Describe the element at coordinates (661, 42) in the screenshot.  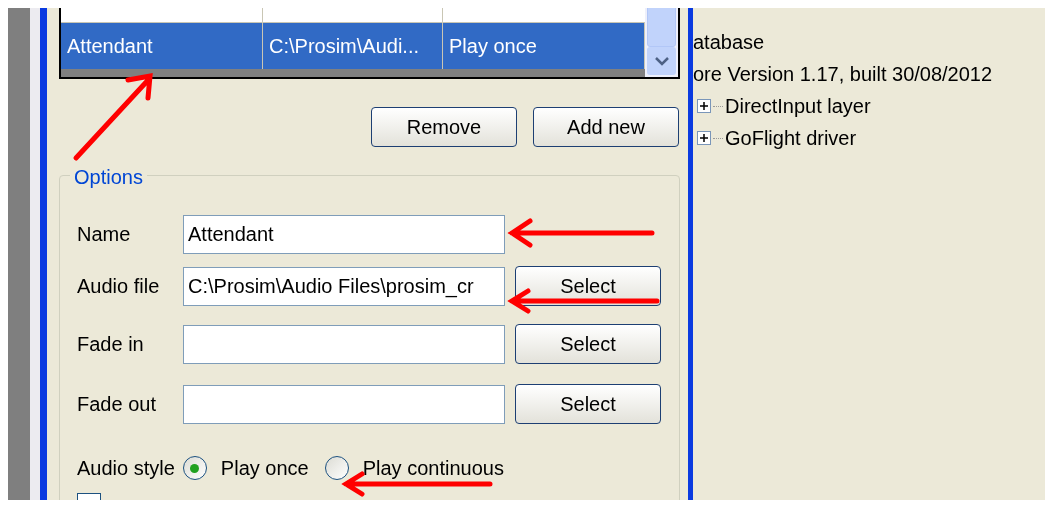
I see `scrollbar` at that location.